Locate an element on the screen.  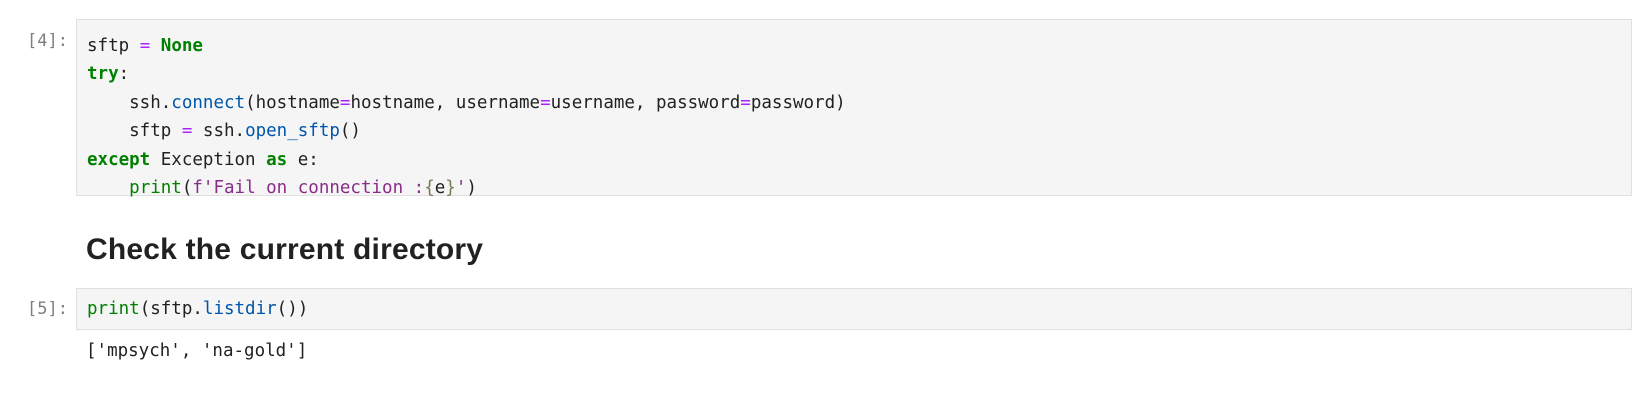
code-token: password) is located at coordinates (798, 102).